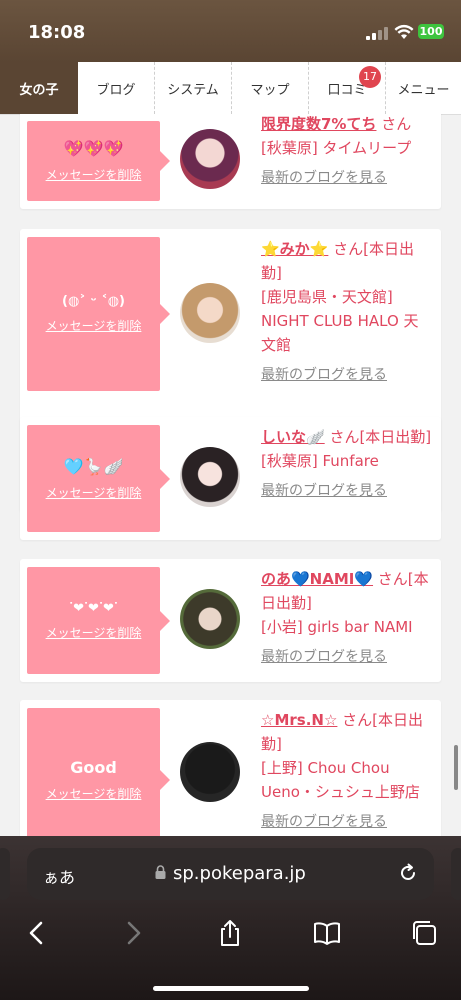 This screenshot has height=1000, width=461. I want to click on message-bubble: Good メッセージを削除, so click(98, 772).